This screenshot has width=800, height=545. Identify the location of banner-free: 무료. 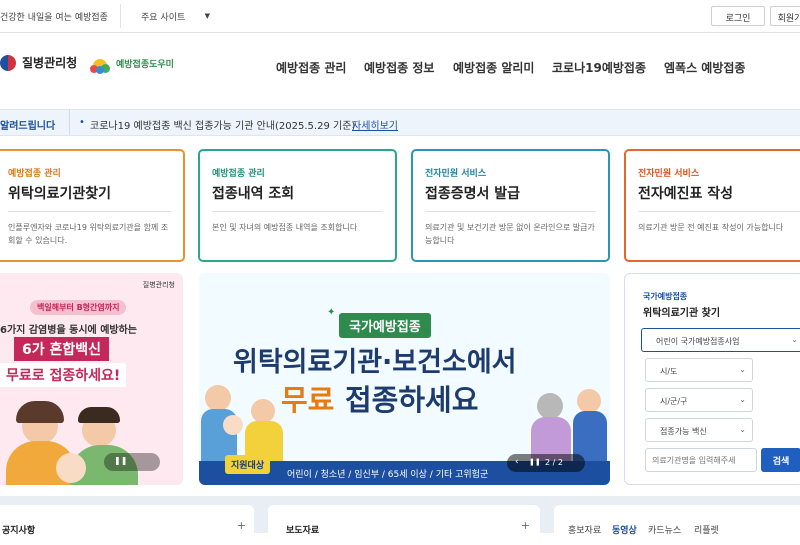
(308, 400).